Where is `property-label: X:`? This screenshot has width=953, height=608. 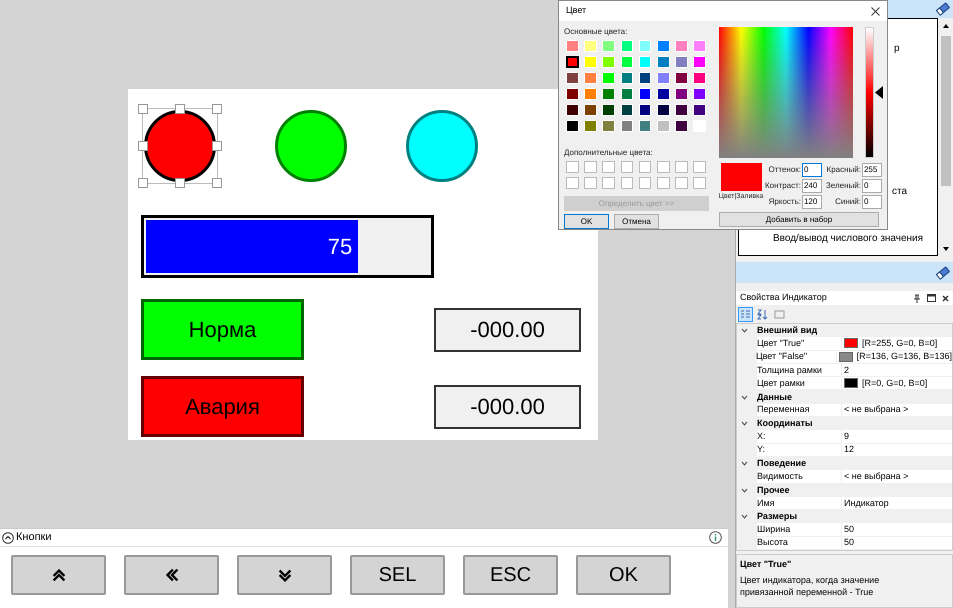 property-label: X: is located at coordinates (762, 437).